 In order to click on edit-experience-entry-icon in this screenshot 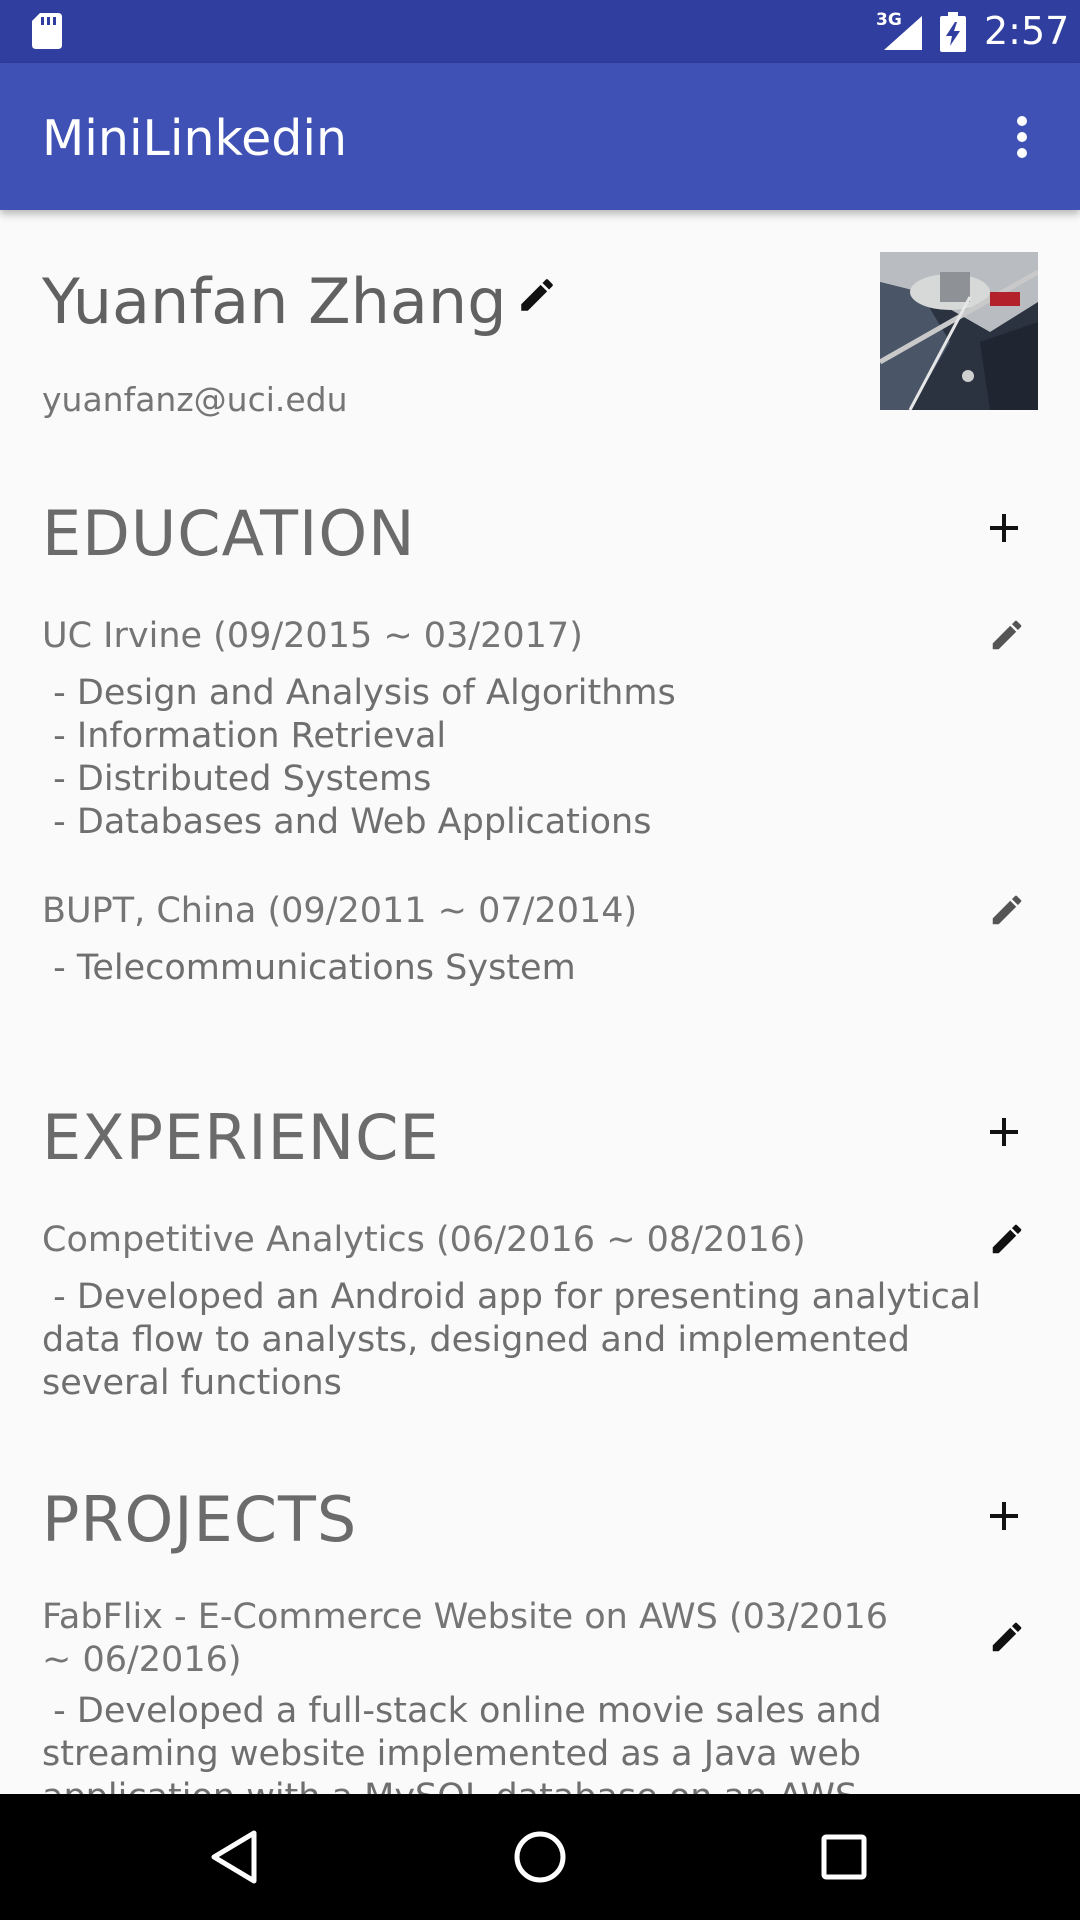, I will do `click(1007, 1239)`.